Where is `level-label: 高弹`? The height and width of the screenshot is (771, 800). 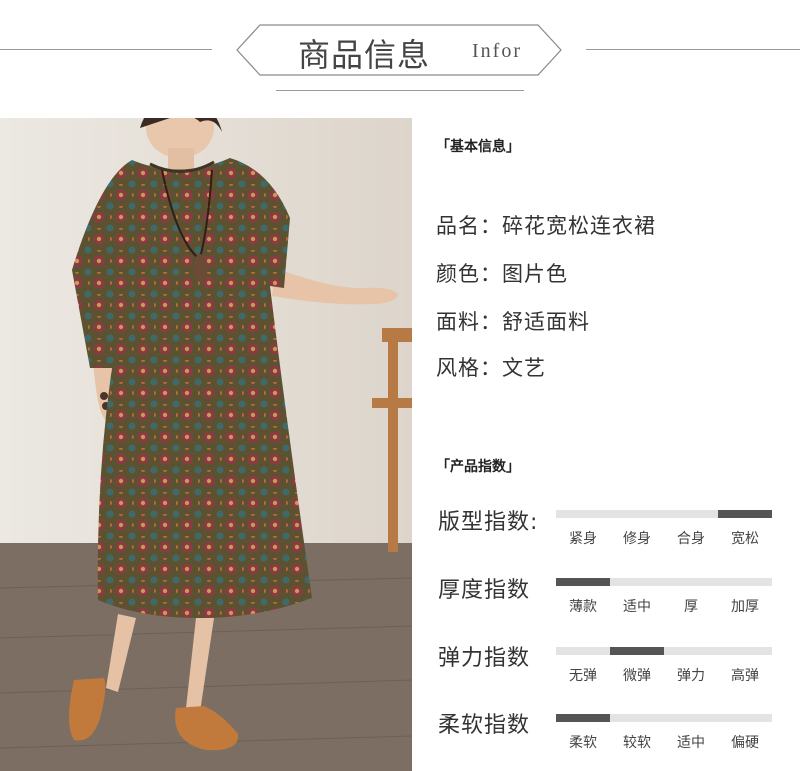 level-label: 高弹 is located at coordinates (745, 676).